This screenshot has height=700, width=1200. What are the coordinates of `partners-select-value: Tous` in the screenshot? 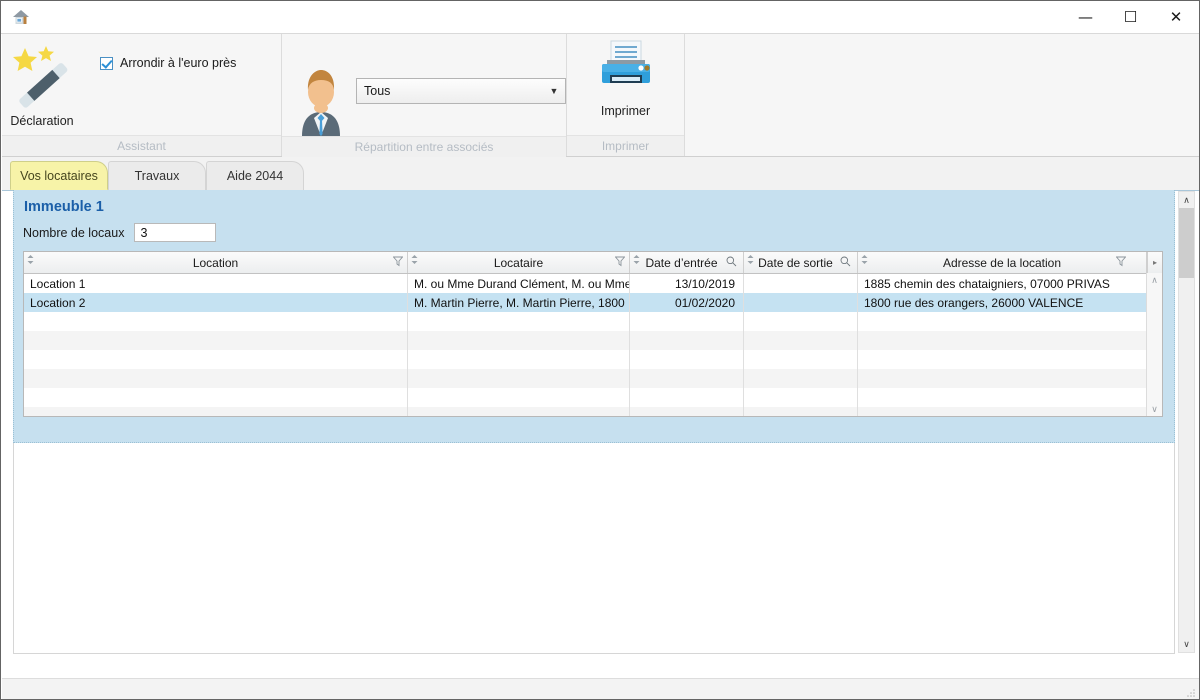 It's located at (377, 91).